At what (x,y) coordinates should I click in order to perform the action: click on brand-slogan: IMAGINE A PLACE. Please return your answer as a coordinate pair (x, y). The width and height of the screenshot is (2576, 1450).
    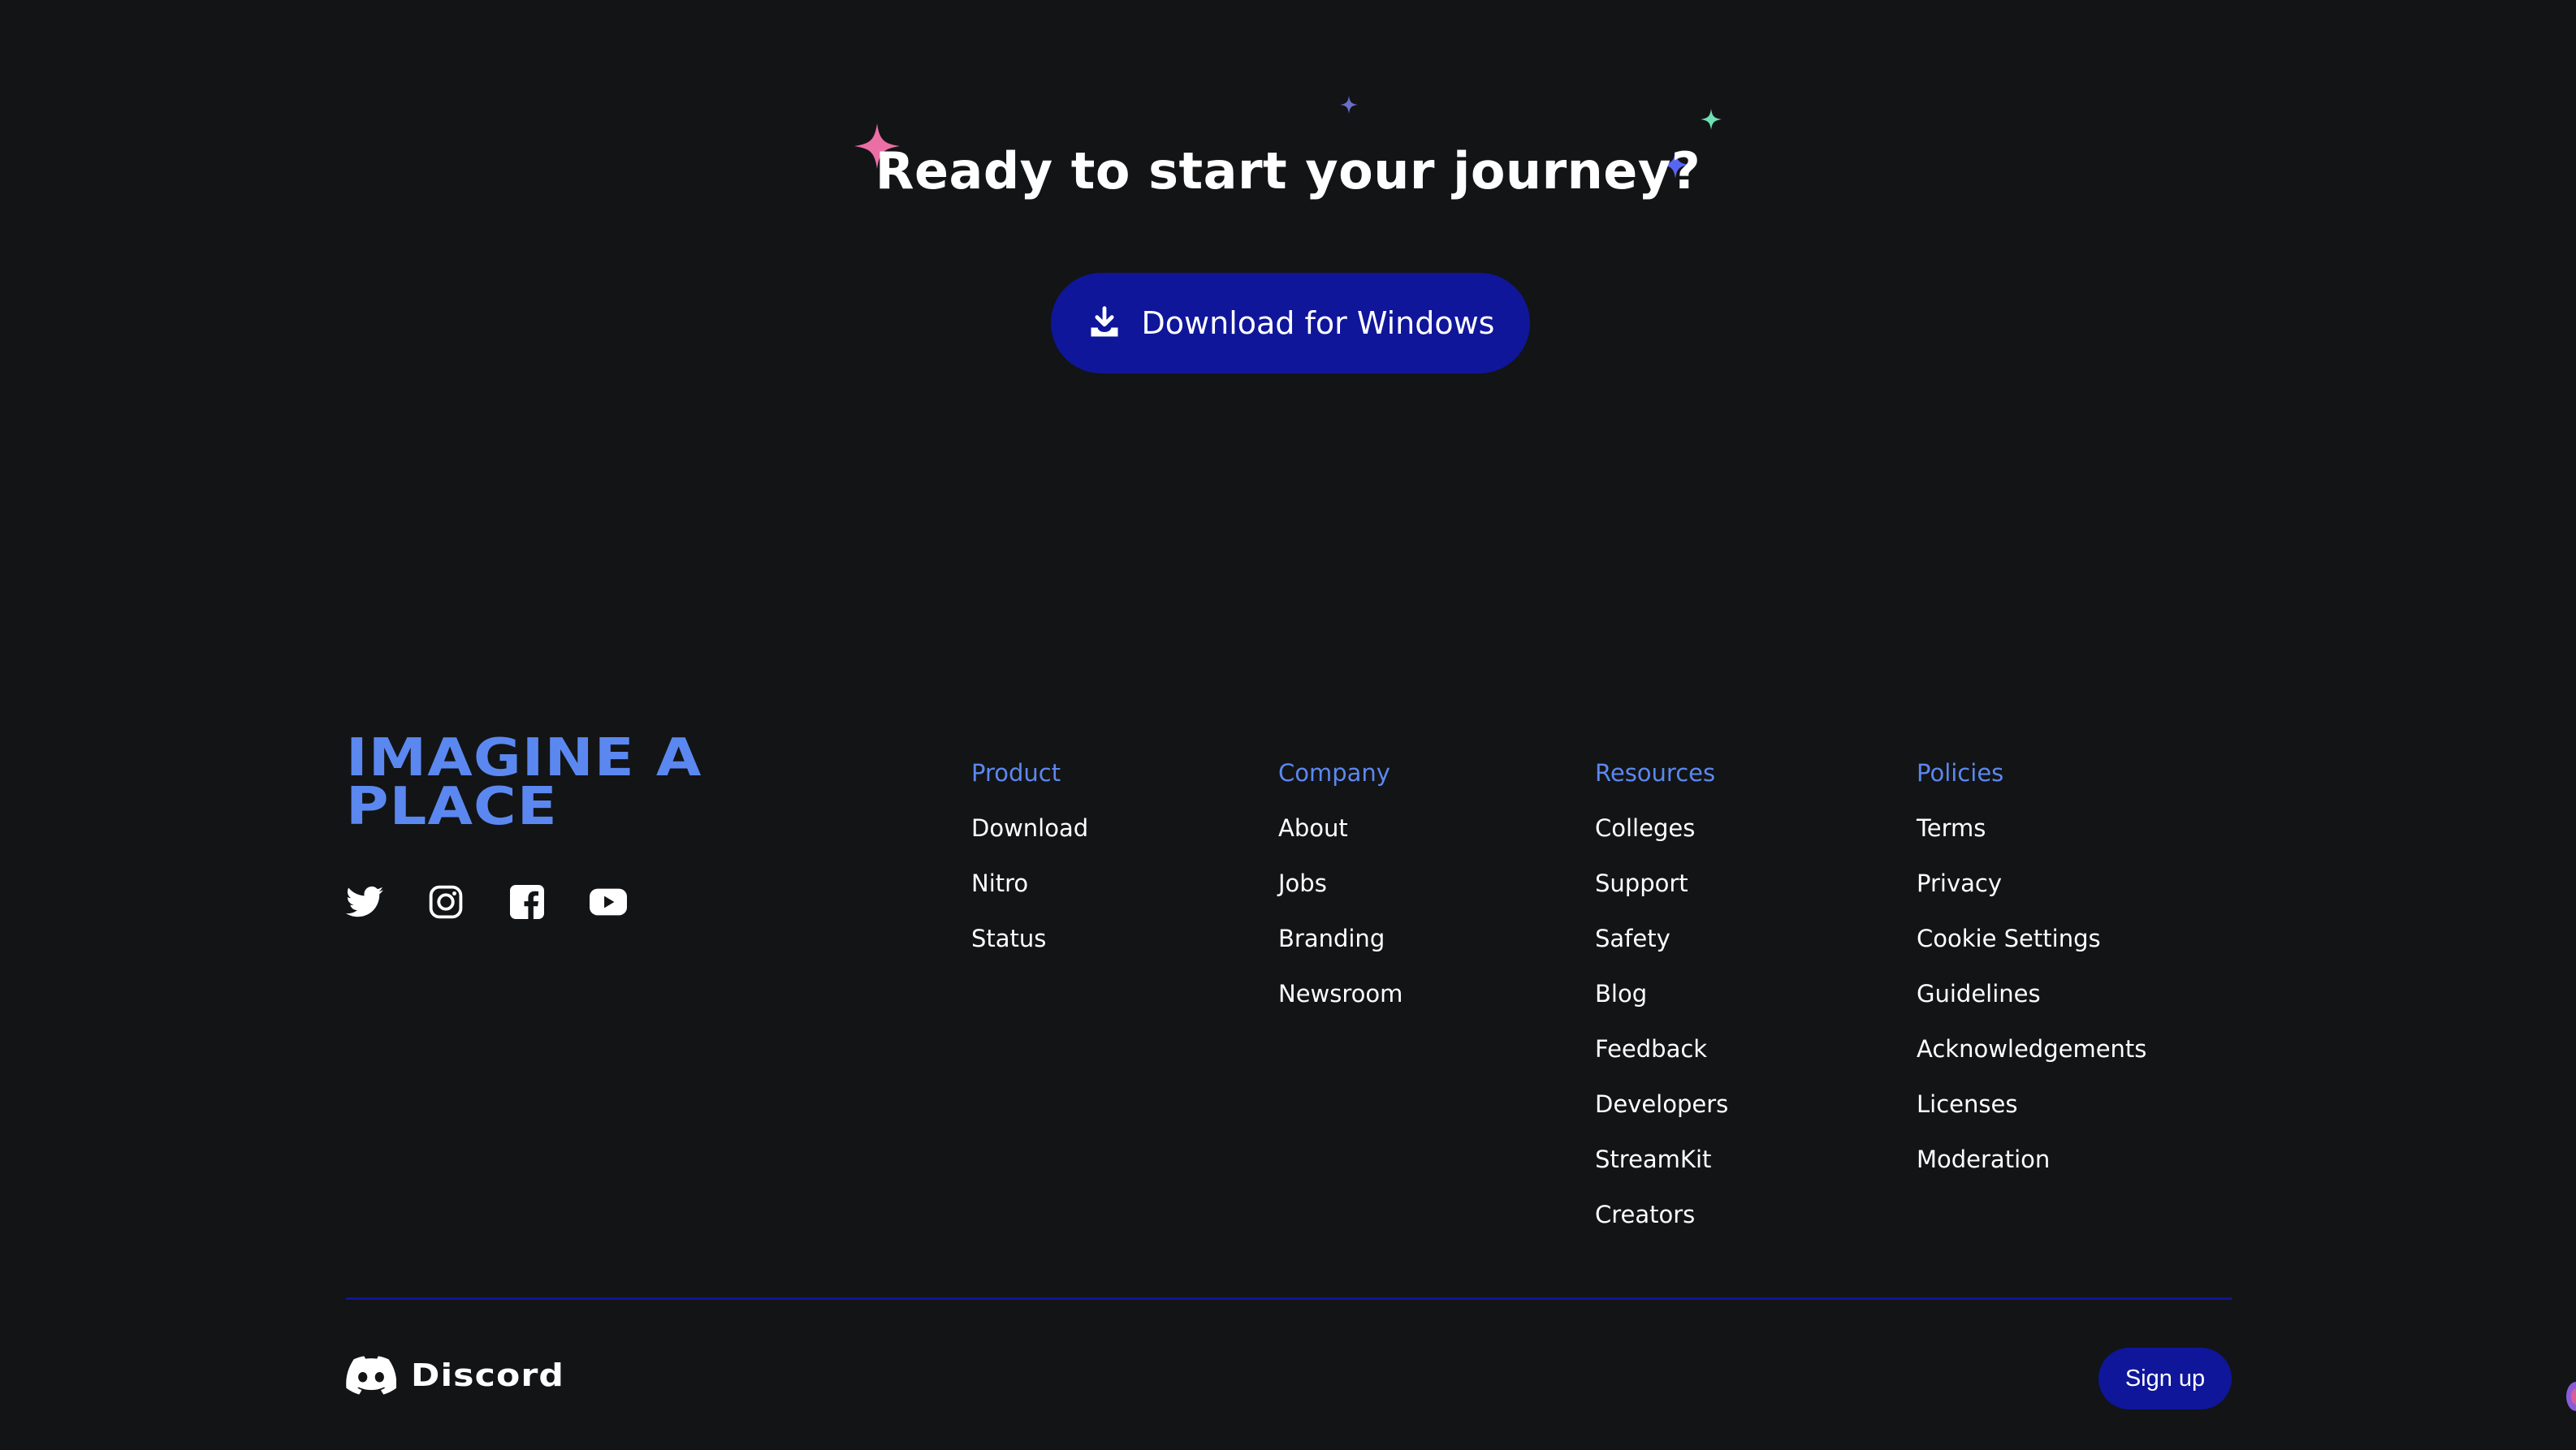
    Looking at the image, I should click on (537, 782).